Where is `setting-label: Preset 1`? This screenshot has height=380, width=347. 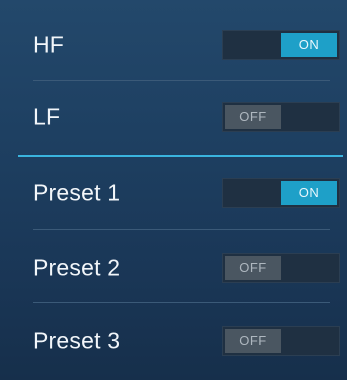
setting-label: Preset 1 is located at coordinates (77, 192).